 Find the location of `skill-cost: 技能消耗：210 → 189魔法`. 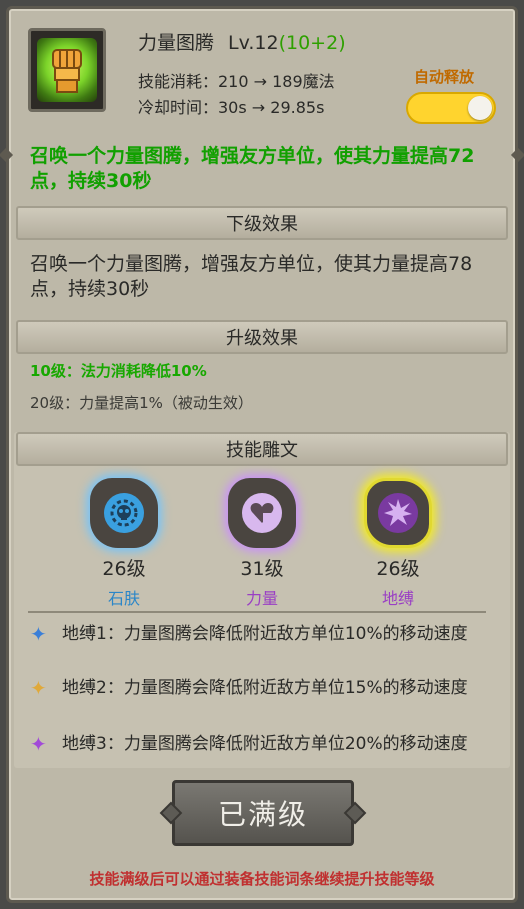

skill-cost: 技能消耗：210 → 189魔法 is located at coordinates (236, 81).